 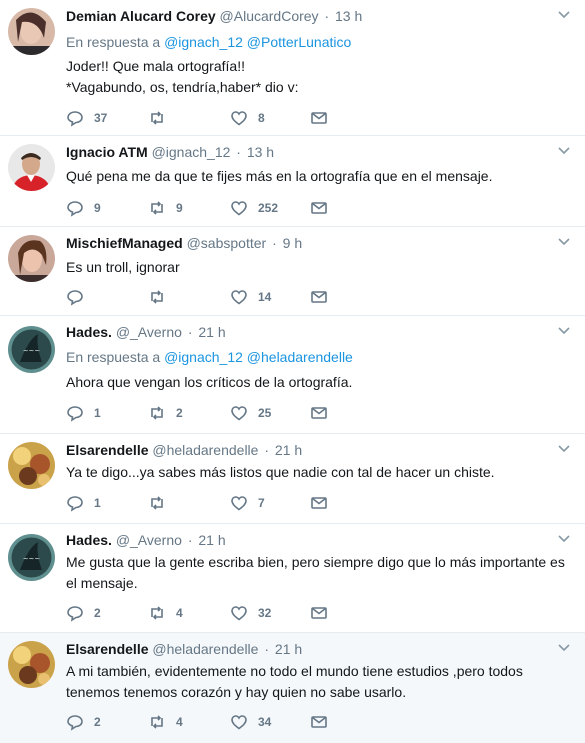 I want to click on retweet-count: 9, so click(x=179, y=208).